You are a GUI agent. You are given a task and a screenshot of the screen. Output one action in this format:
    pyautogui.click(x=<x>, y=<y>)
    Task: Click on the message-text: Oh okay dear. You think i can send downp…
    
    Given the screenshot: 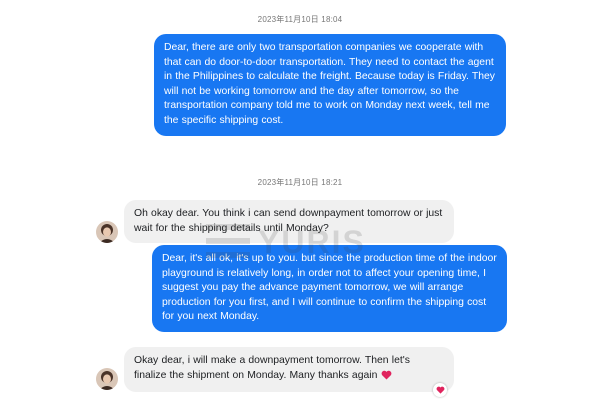 What is the action you would take?
    pyautogui.click(x=288, y=221)
    